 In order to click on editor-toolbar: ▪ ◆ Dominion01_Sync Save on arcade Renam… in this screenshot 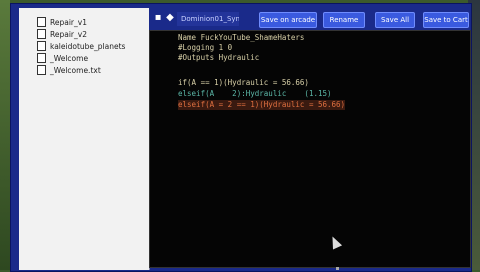, I will do `click(310, 19)`.